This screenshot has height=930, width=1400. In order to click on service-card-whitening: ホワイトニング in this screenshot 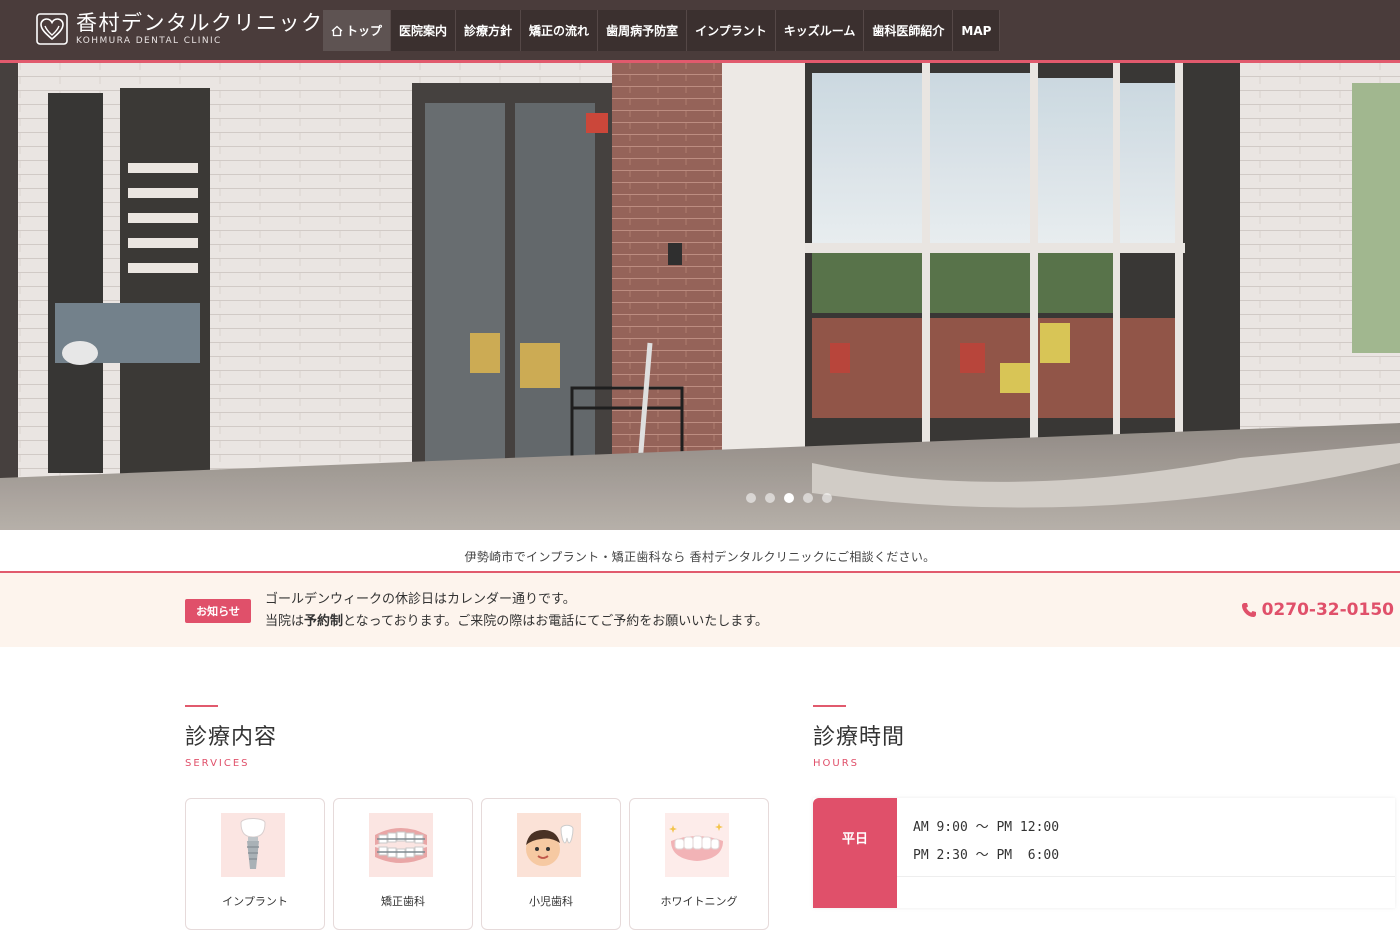, I will do `click(699, 864)`.